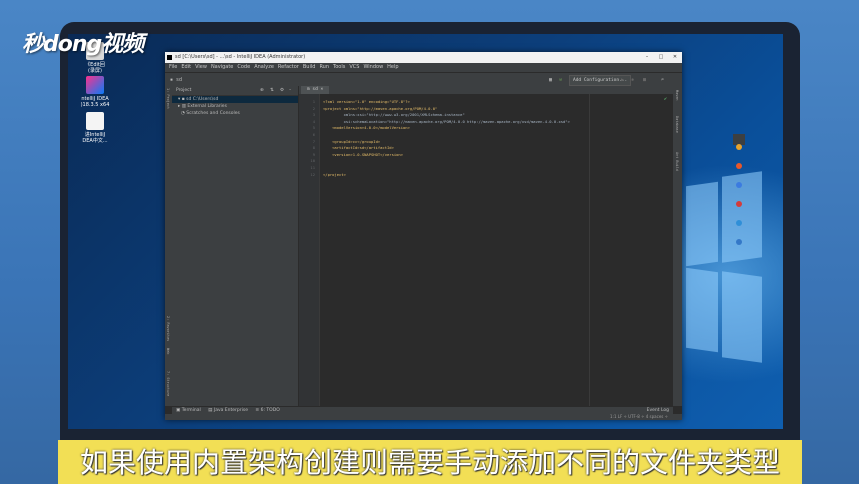  I want to click on ie-icon, so click(739, 223).